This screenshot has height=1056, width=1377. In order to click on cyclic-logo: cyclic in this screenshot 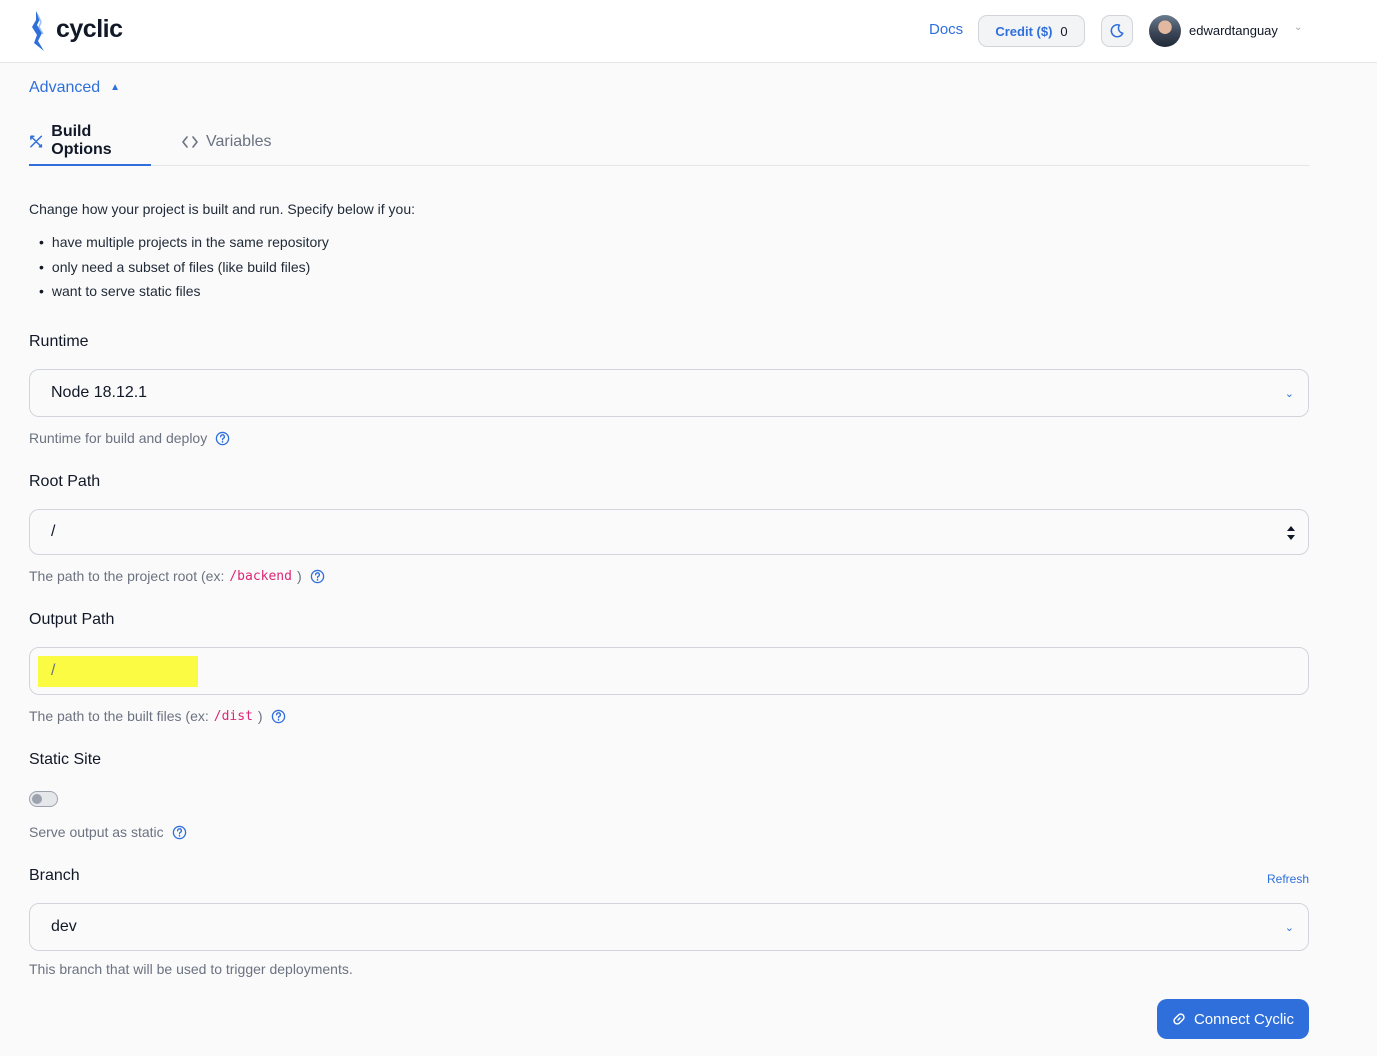, I will do `click(75, 31)`.